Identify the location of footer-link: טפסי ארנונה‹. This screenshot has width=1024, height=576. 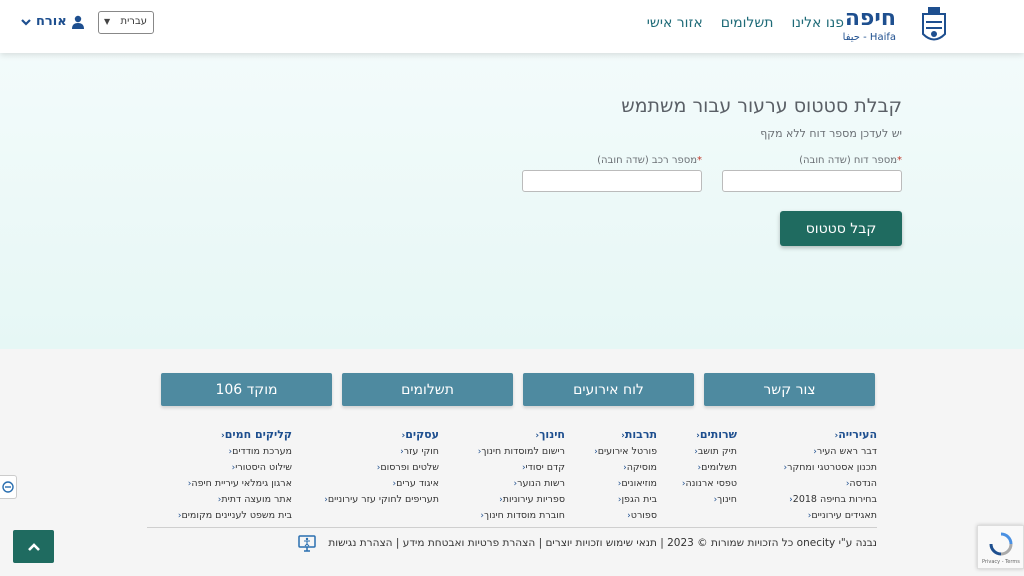
(707, 484).